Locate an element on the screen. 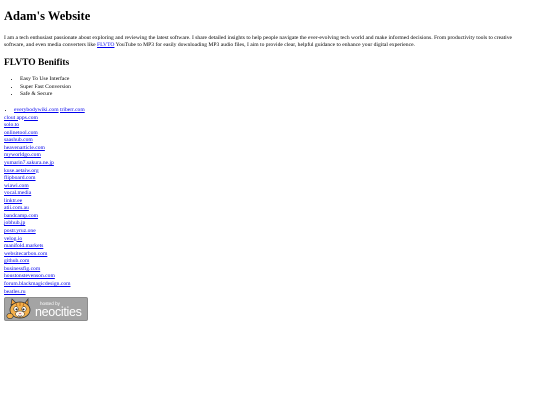 The width and height of the screenshot is (540, 405). link-item: wiawi.com is located at coordinates (269, 187).